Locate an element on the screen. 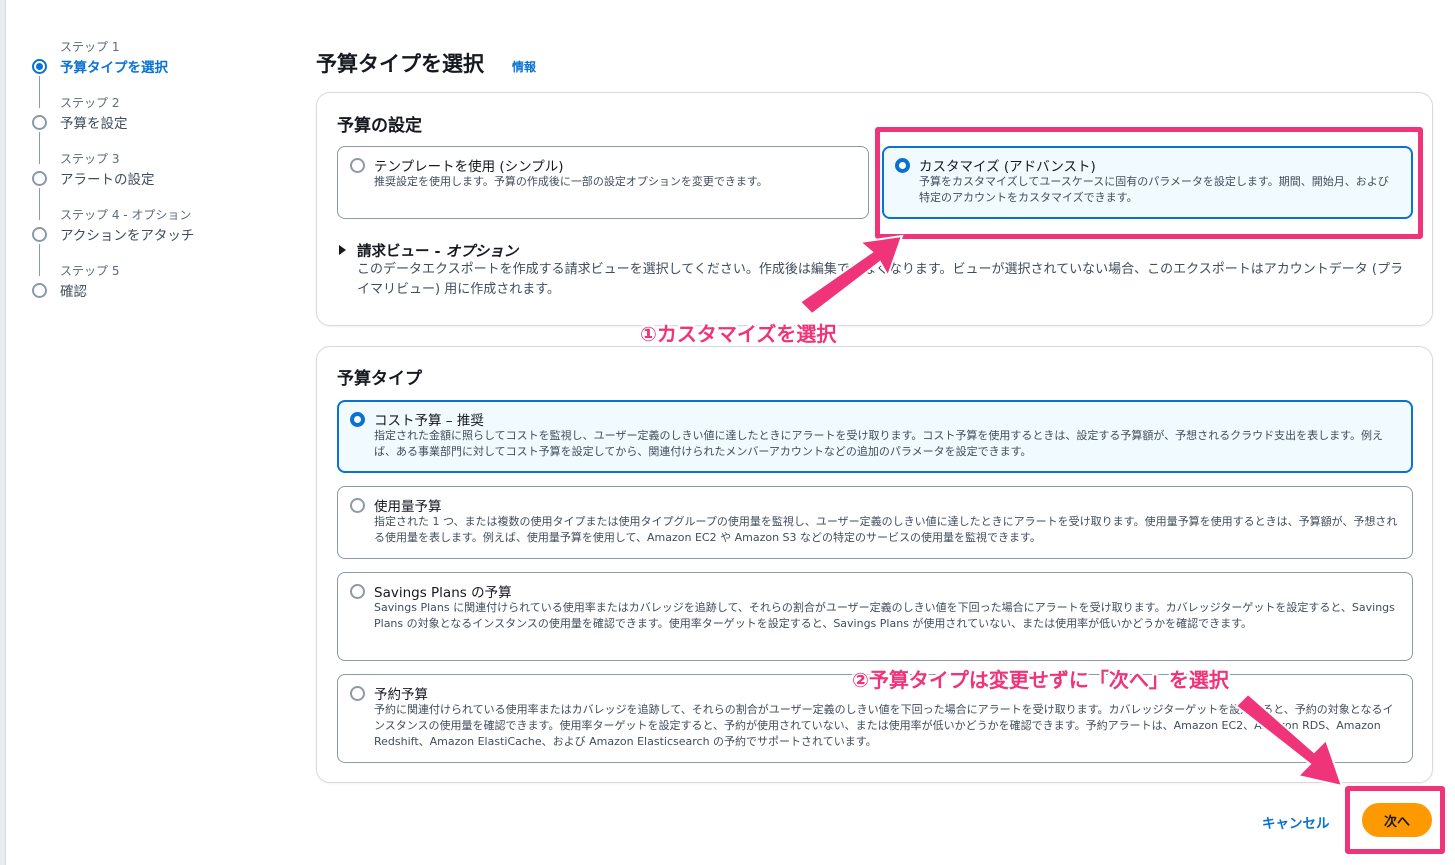 Image resolution: width=1455 pixels, height=865 pixels. step-4: ステップ 4 - オプション アクションをアタッチ is located at coordinates (150, 239).